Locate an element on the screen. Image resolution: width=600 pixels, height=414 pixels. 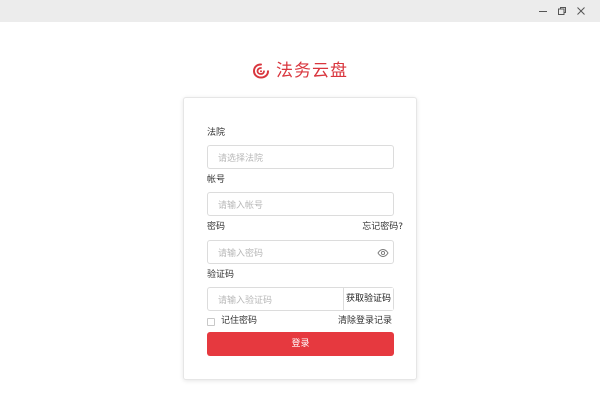
close-button is located at coordinates (581, 11).